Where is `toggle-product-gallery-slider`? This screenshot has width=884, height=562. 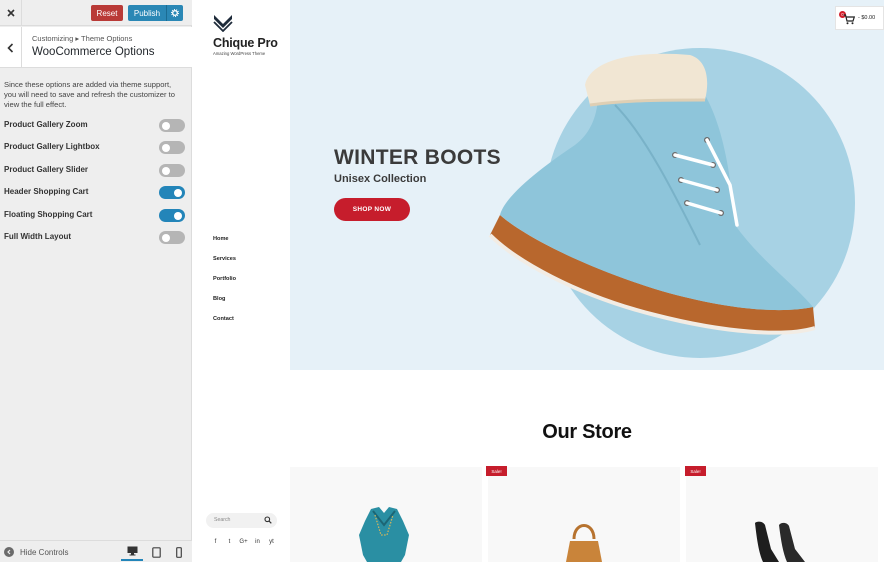 toggle-product-gallery-slider is located at coordinates (172, 170).